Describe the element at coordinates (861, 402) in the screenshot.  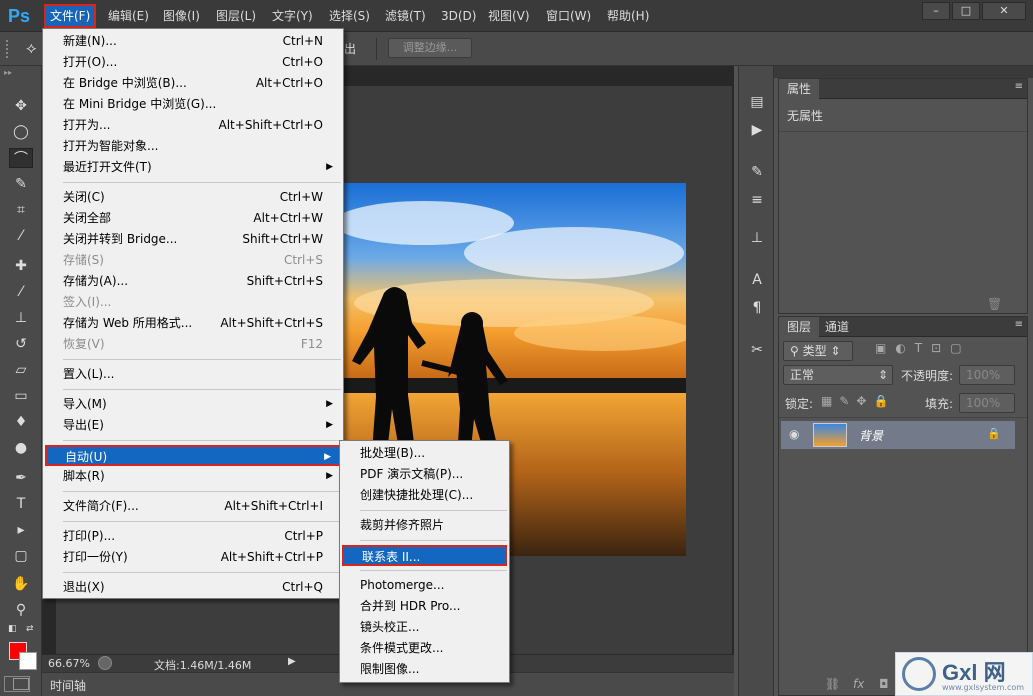
I see `lock-icons: ▦✎✥🔒` at that location.